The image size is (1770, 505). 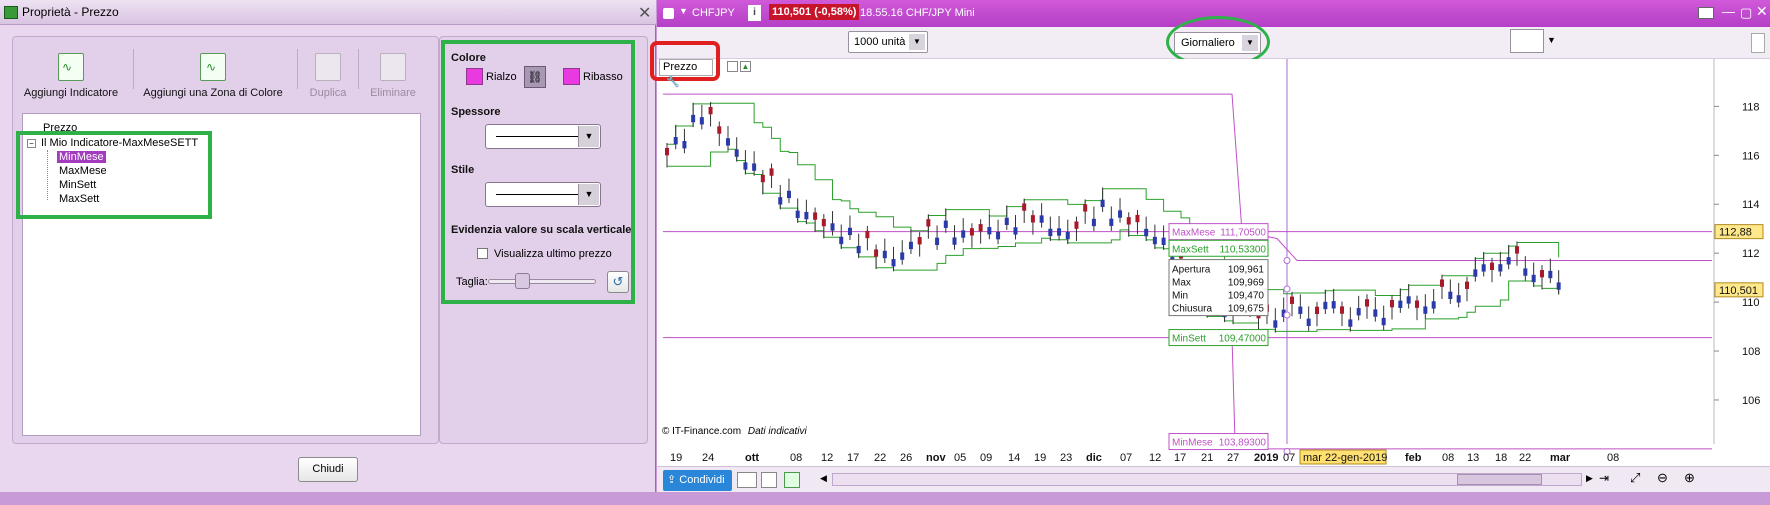 What do you see at coordinates (328, 469) in the screenshot?
I see `close-button: Chiudi` at bounding box center [328, 469].